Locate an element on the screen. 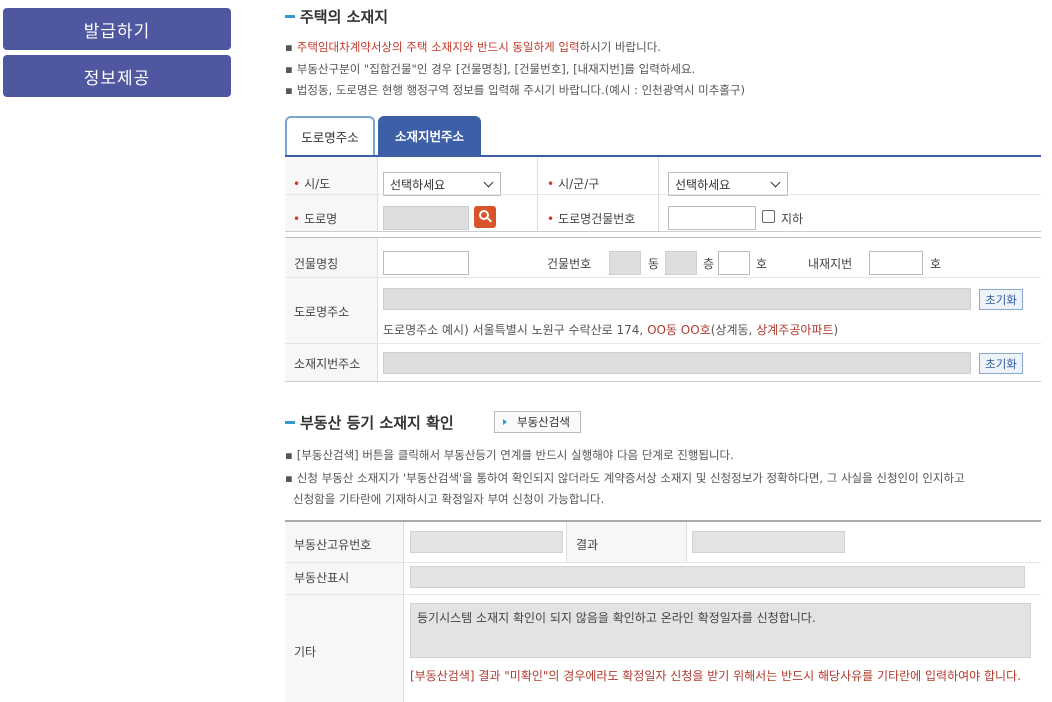 This screenshot has height=702, width=1052. building-floor-input is located at coordinates (681, 263).